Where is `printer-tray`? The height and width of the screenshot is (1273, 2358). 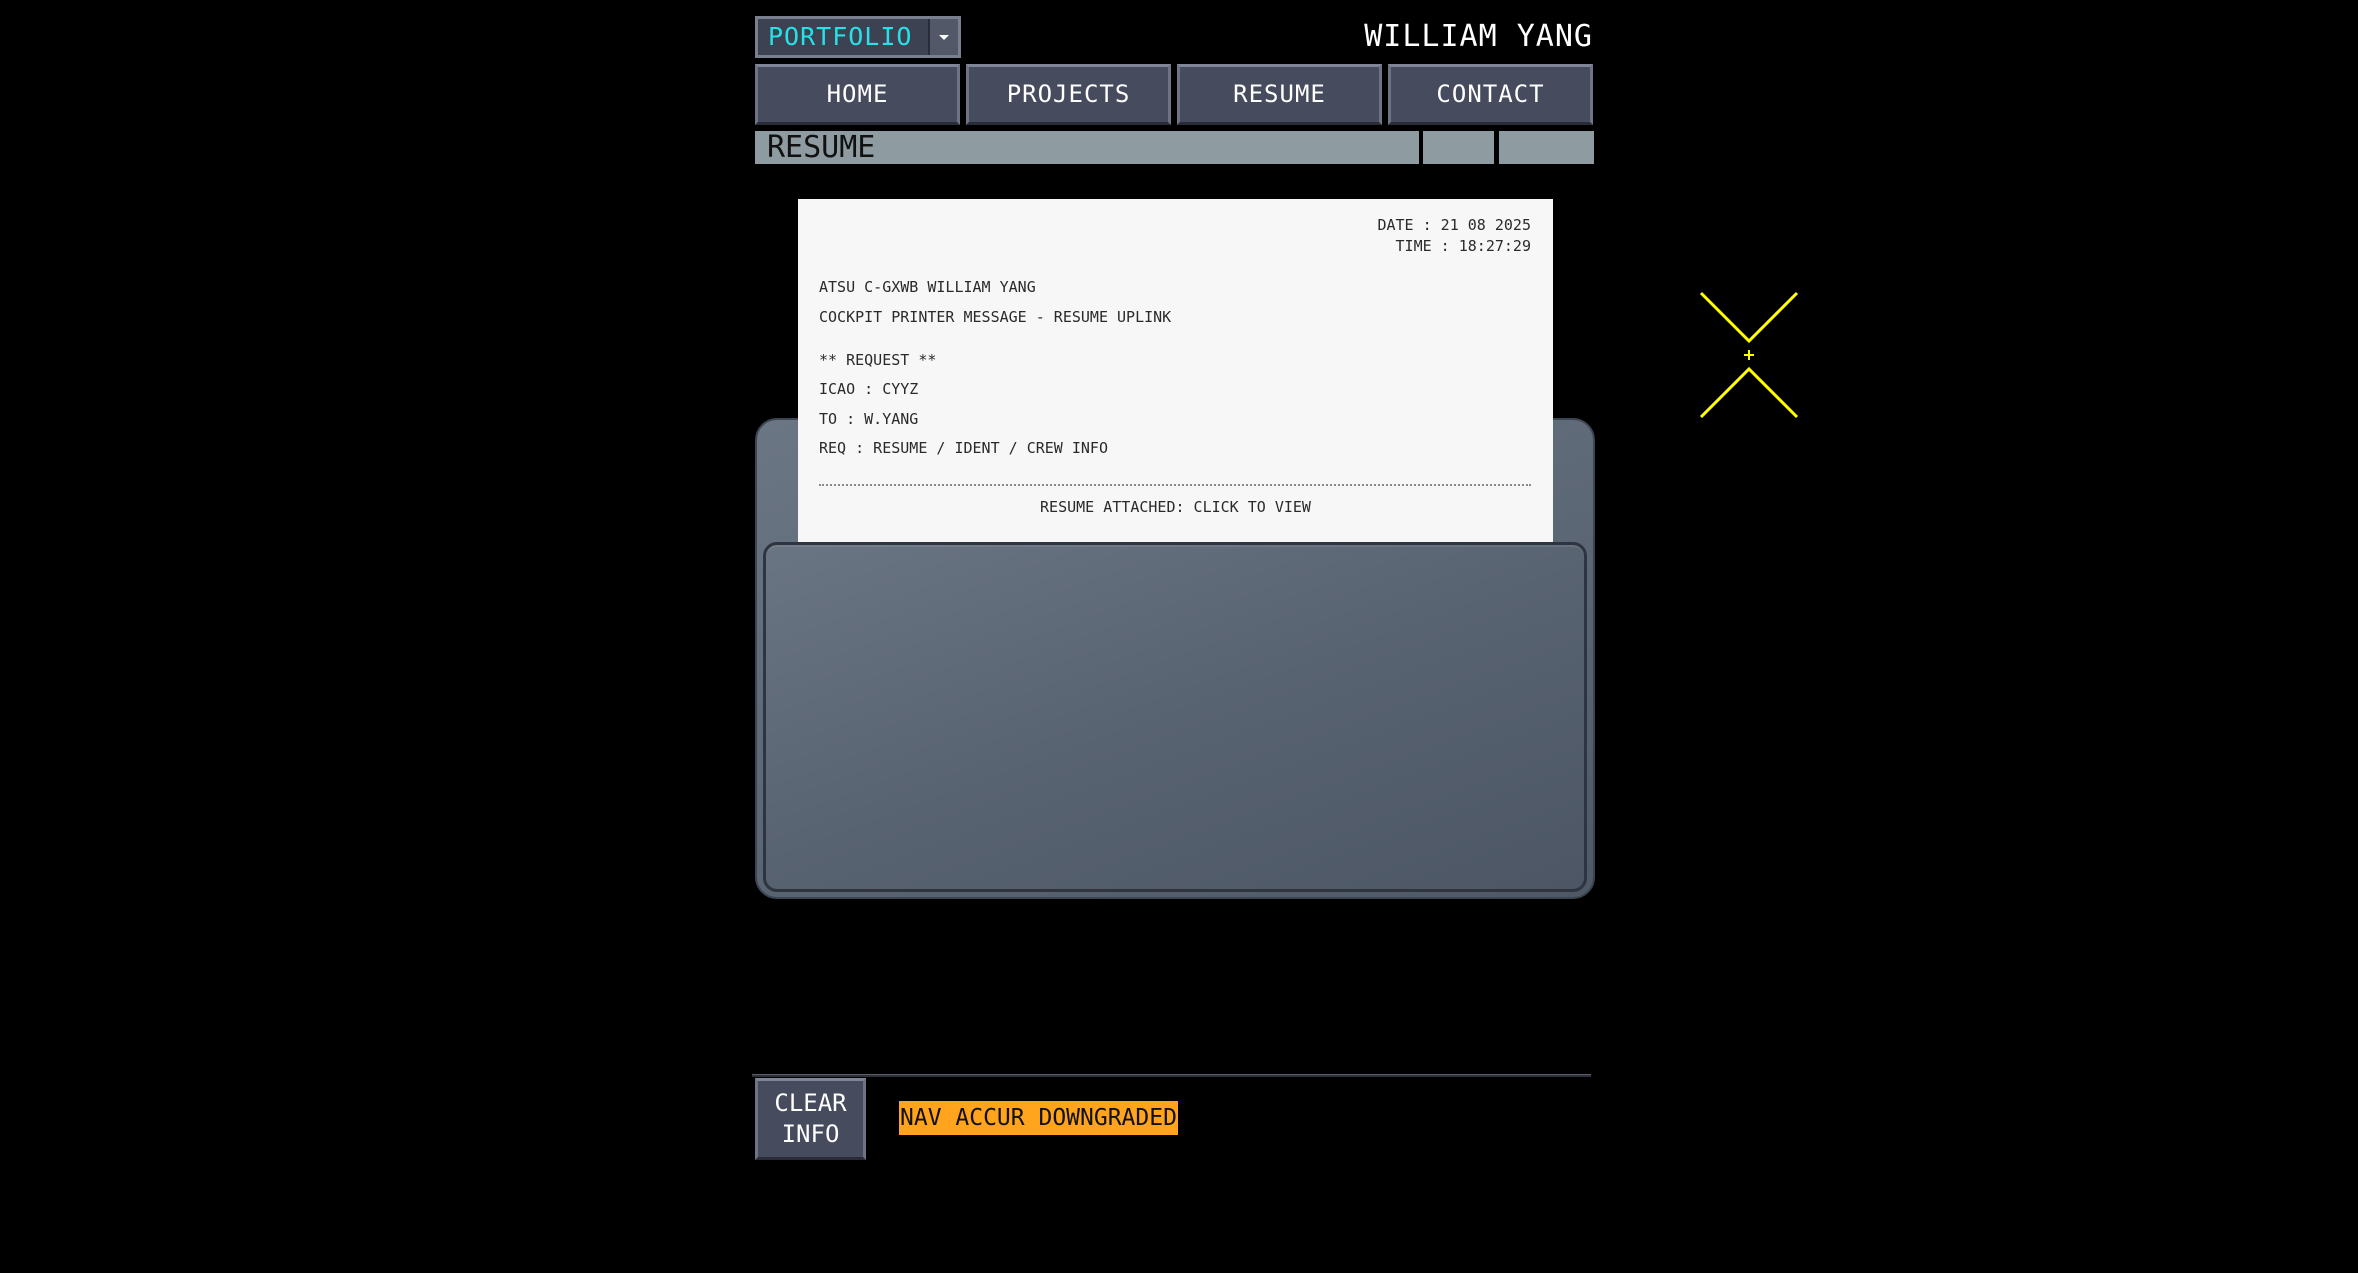
printer-tray is located at coordinates (1175, 717).